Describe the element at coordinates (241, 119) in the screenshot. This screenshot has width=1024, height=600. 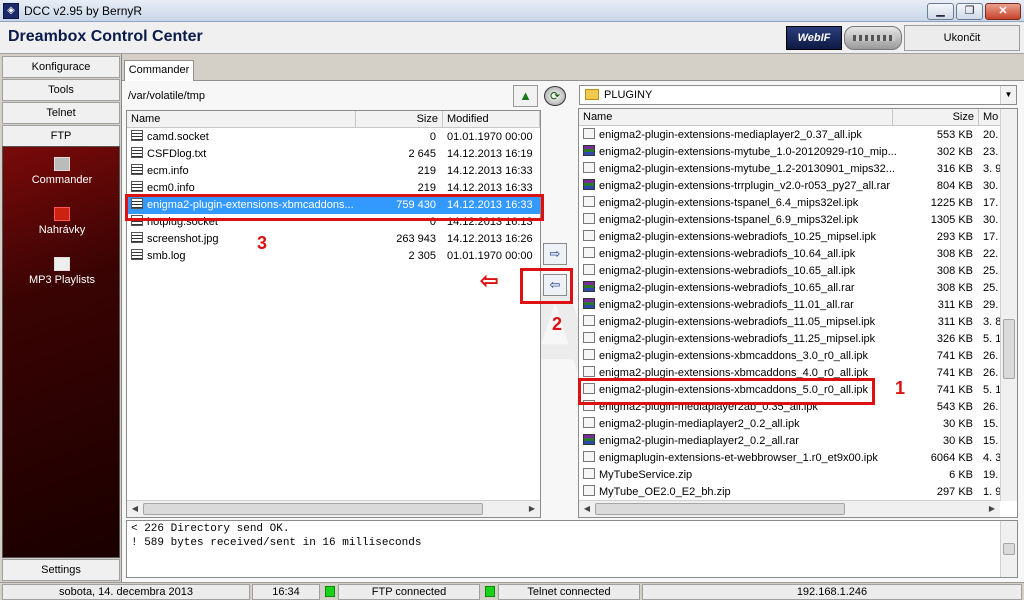
I see `left-col-name: Name` at that location.